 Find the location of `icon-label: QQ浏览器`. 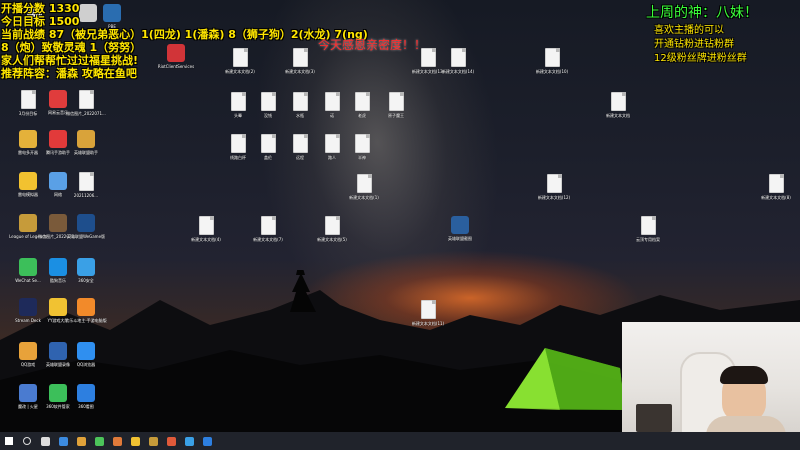

icon-label: QQ浏览器 is located at coordinates (86, 364).